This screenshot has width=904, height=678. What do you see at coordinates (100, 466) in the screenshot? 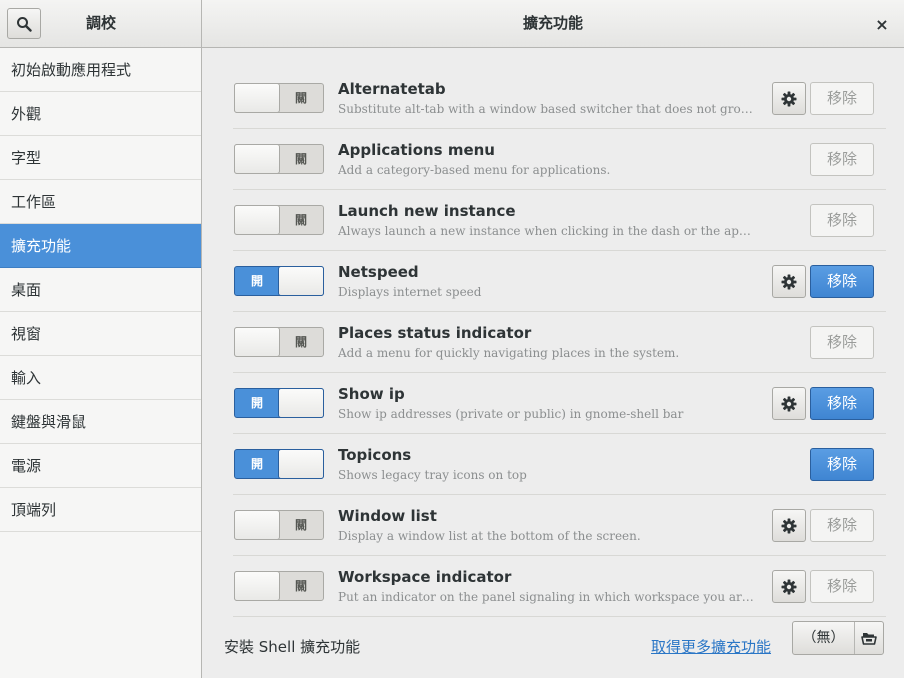
I see `sidebar-item-power: 電源` at bounding box center [100, 466].